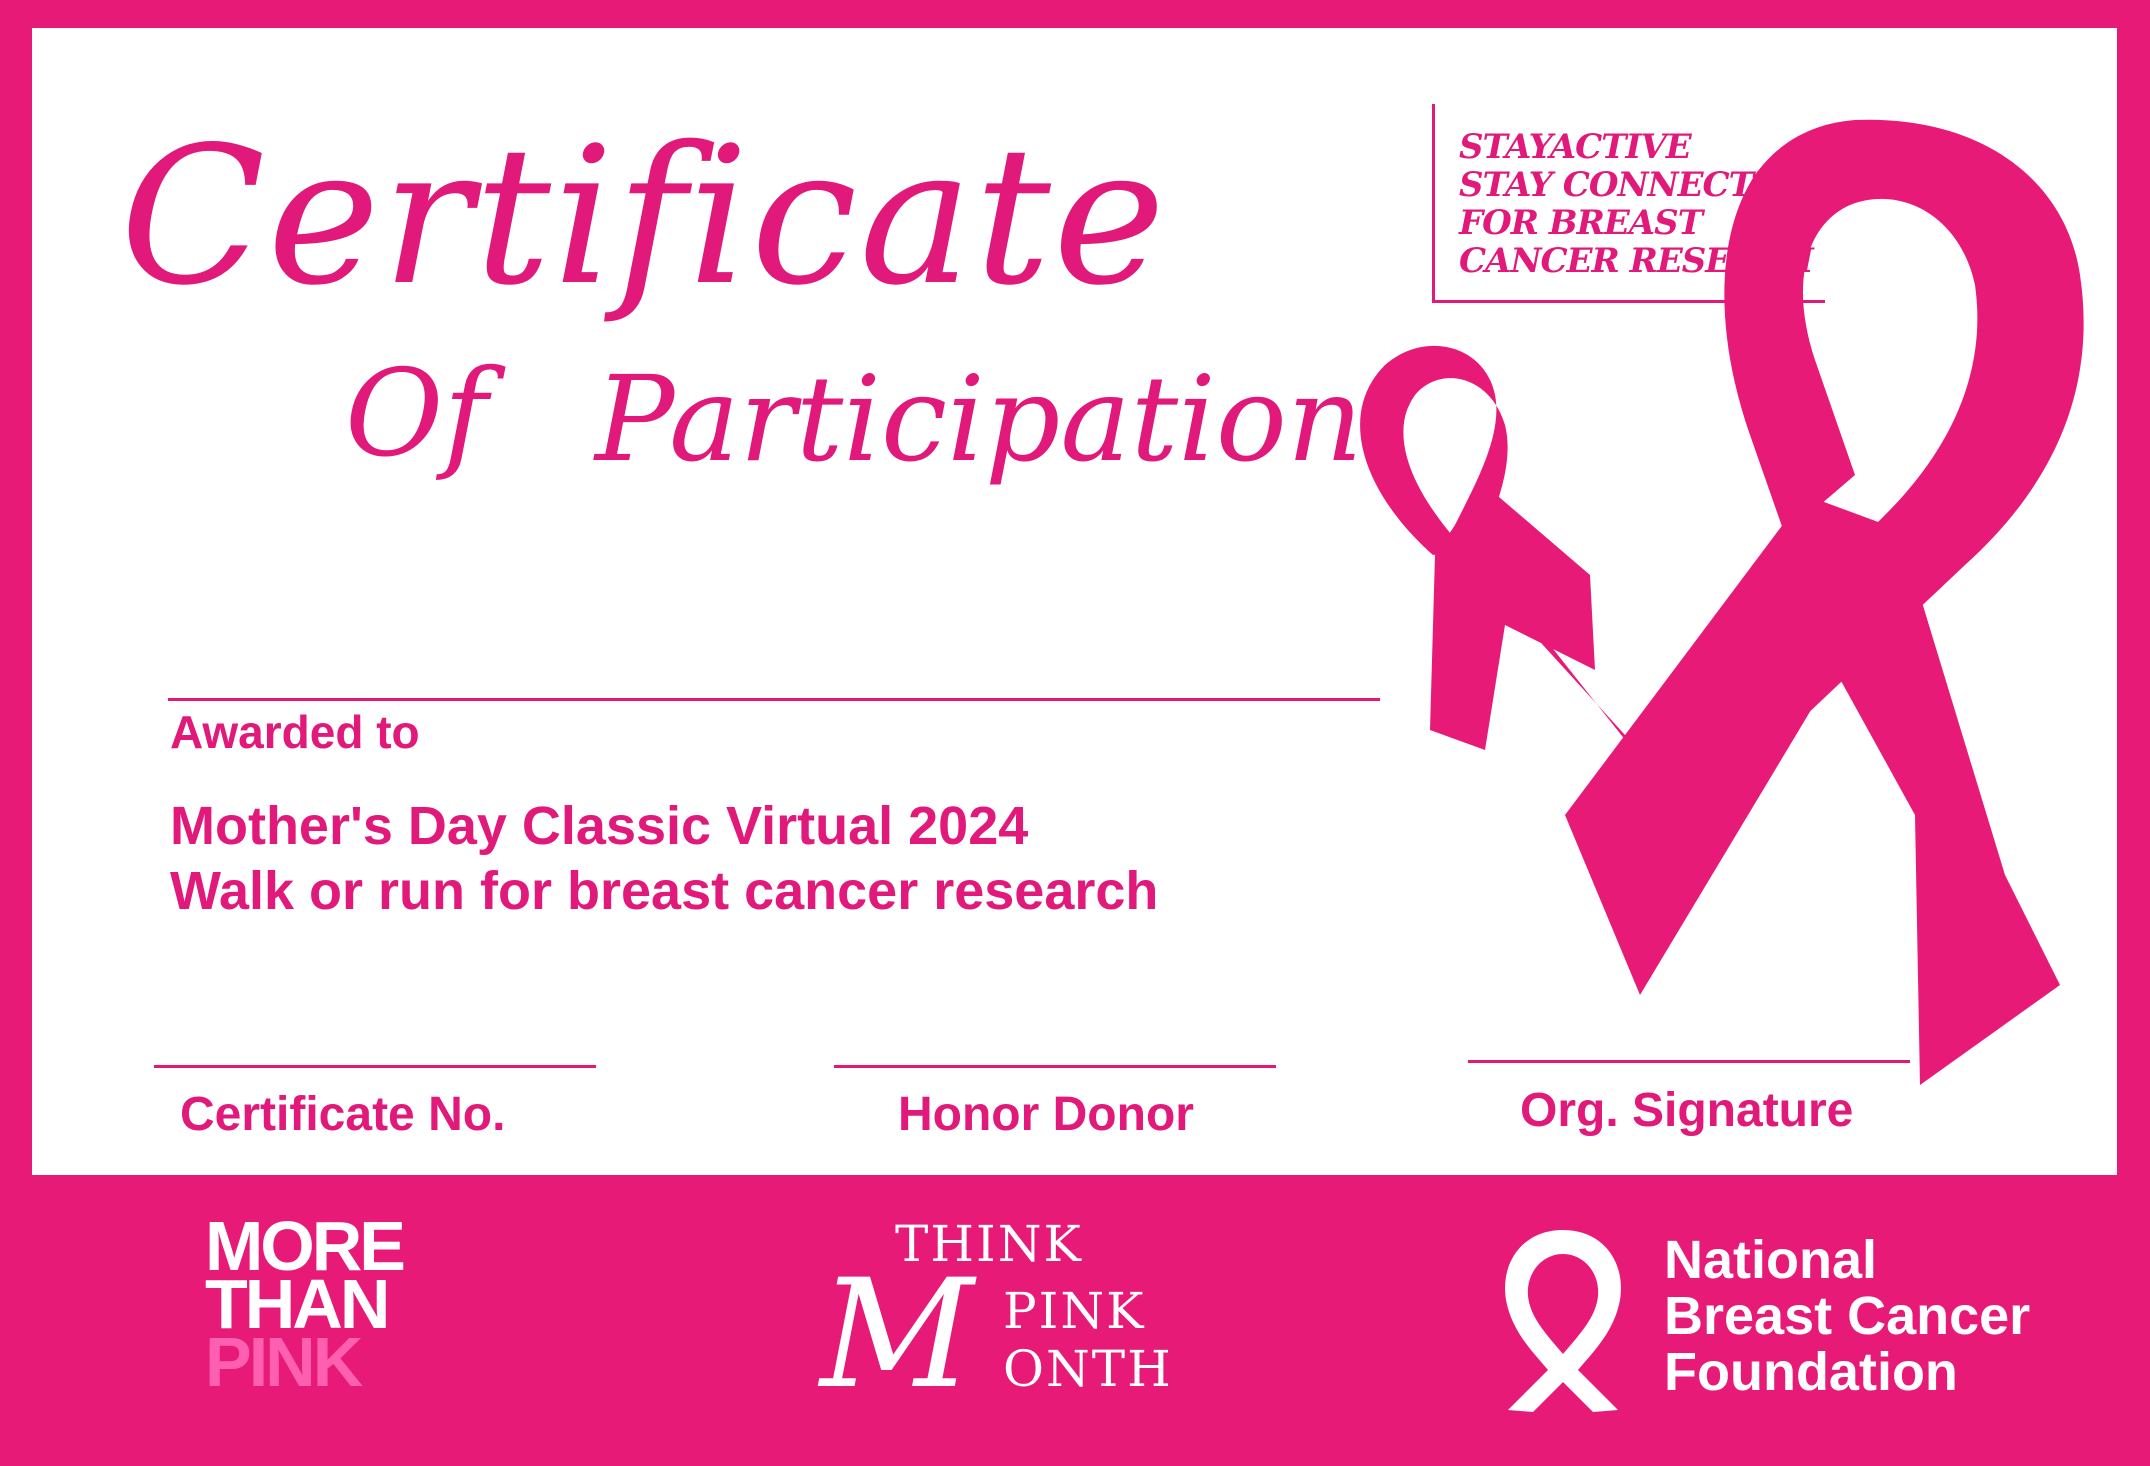 The image size is (2150, 1466). I want to click on org-signature-line, so click(1689, 1061).